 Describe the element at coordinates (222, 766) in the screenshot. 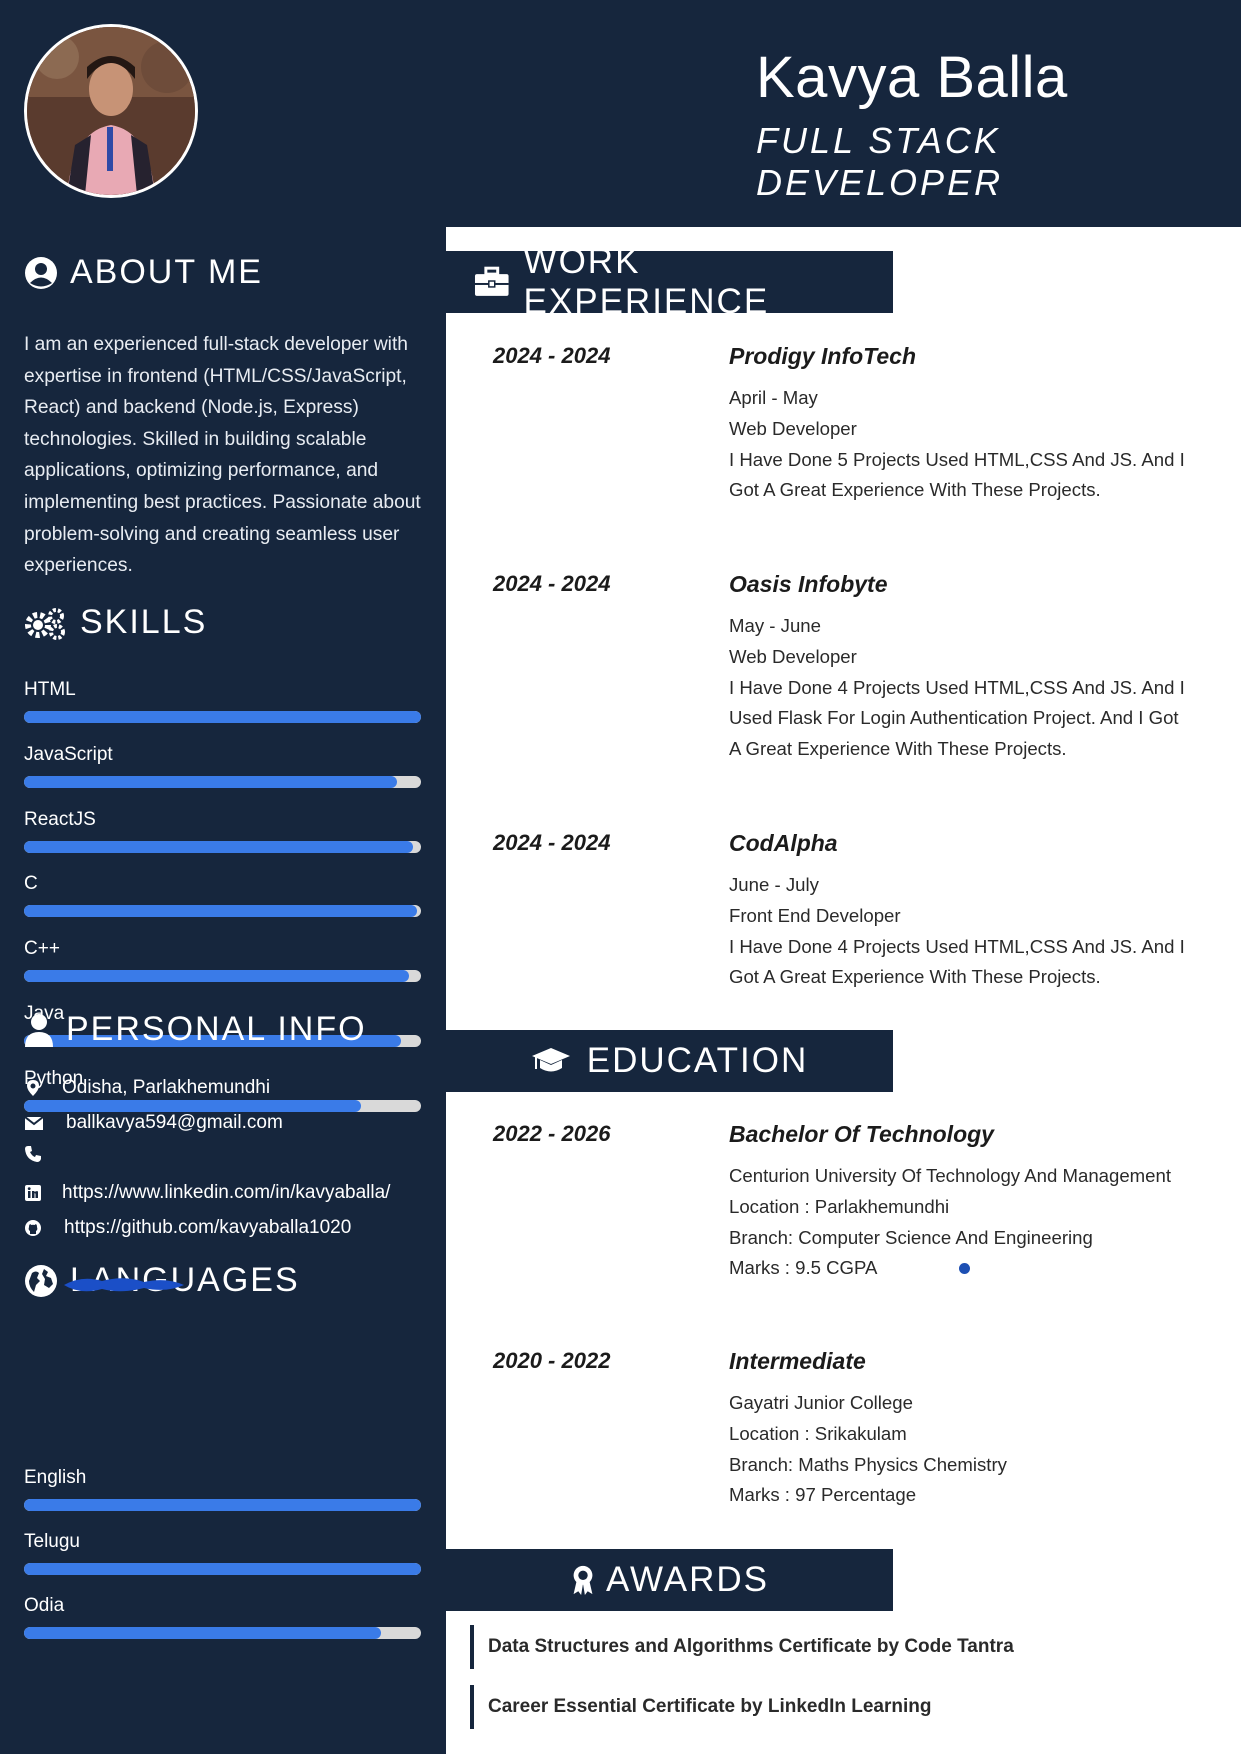

I see `skill-item: JavaScript` at that location.